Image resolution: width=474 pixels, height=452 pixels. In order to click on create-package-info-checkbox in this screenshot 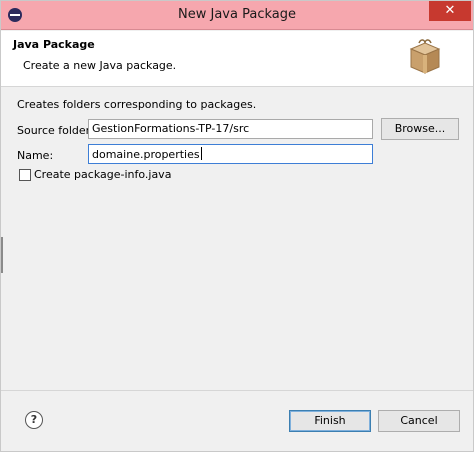, I will do `click(25, 175)`.